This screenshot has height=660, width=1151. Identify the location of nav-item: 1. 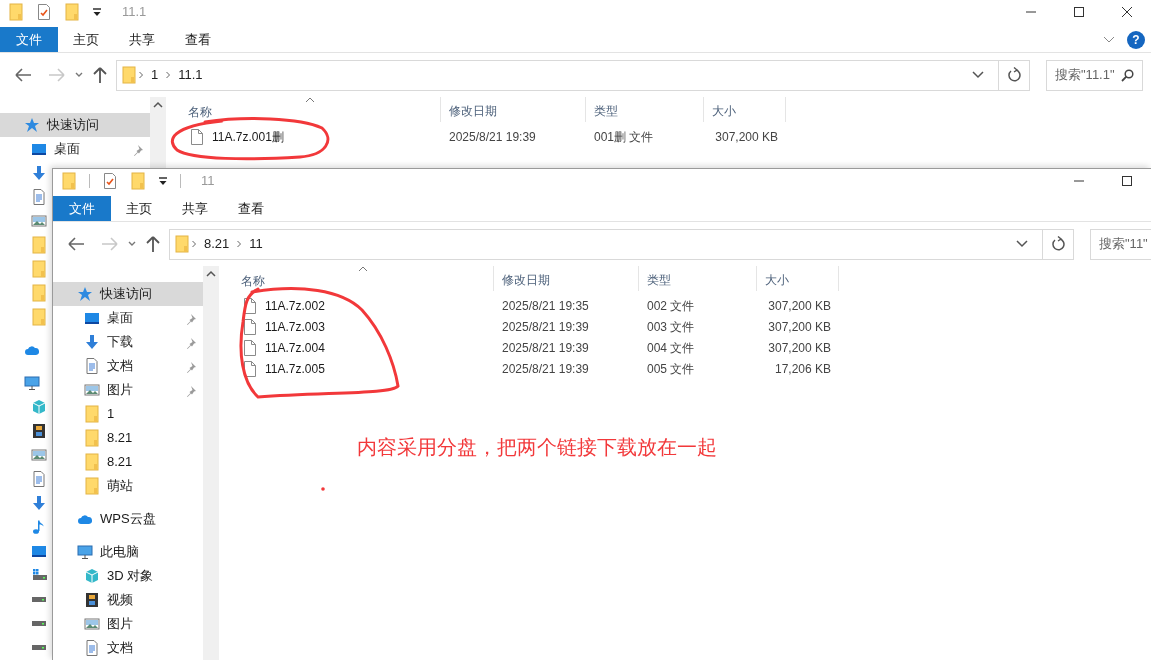
(128, 414).